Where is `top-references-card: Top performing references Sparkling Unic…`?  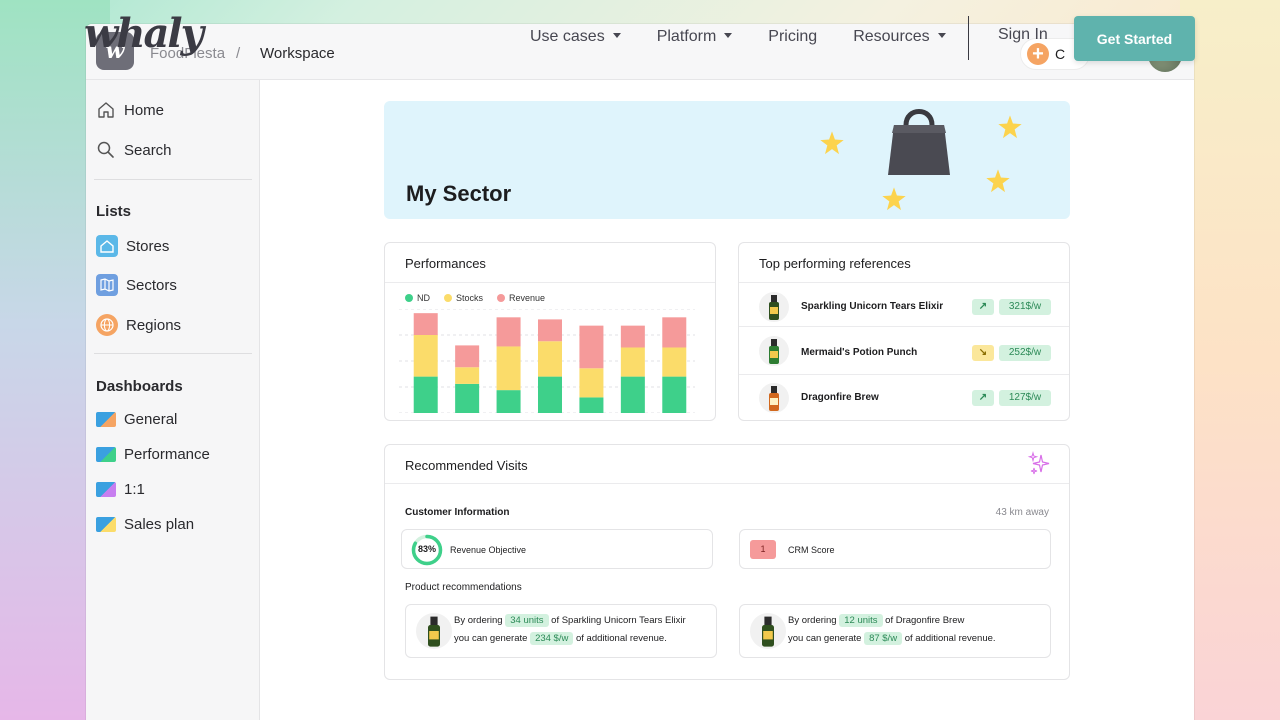
top-references-card: Top performing references Sparkling Unic… is located at coordinates (904, 331).